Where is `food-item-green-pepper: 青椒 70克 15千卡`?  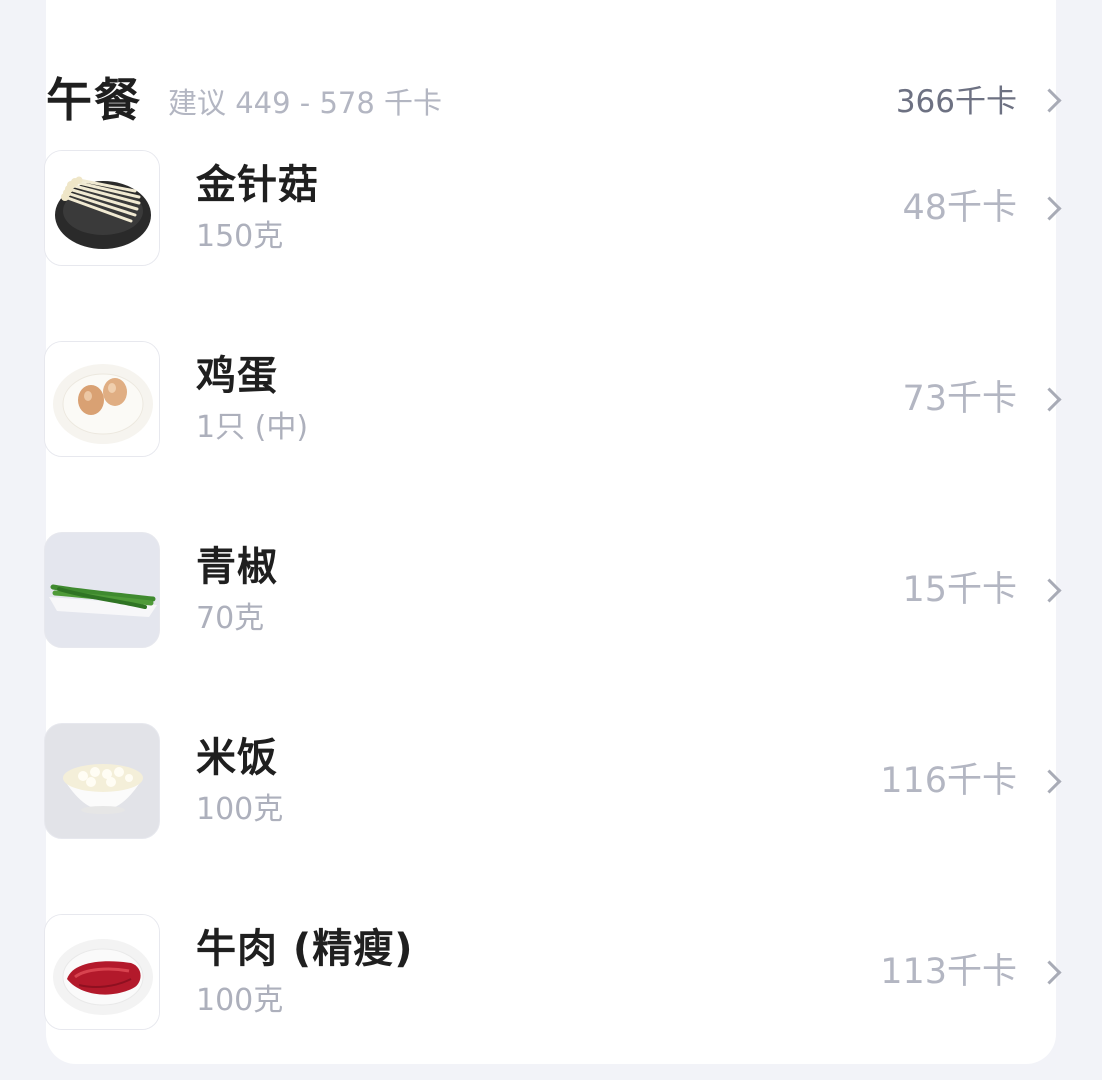 food-item-green-pepper: 青椒 70克 15千卡 is located at coordinates (553, 590).